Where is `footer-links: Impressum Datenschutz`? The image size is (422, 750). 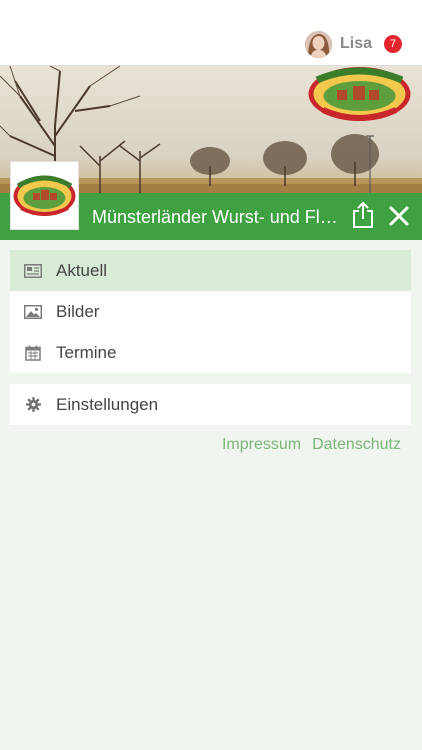 footer-links: Impressum Datenschutz is located at coordinates (311, 445).